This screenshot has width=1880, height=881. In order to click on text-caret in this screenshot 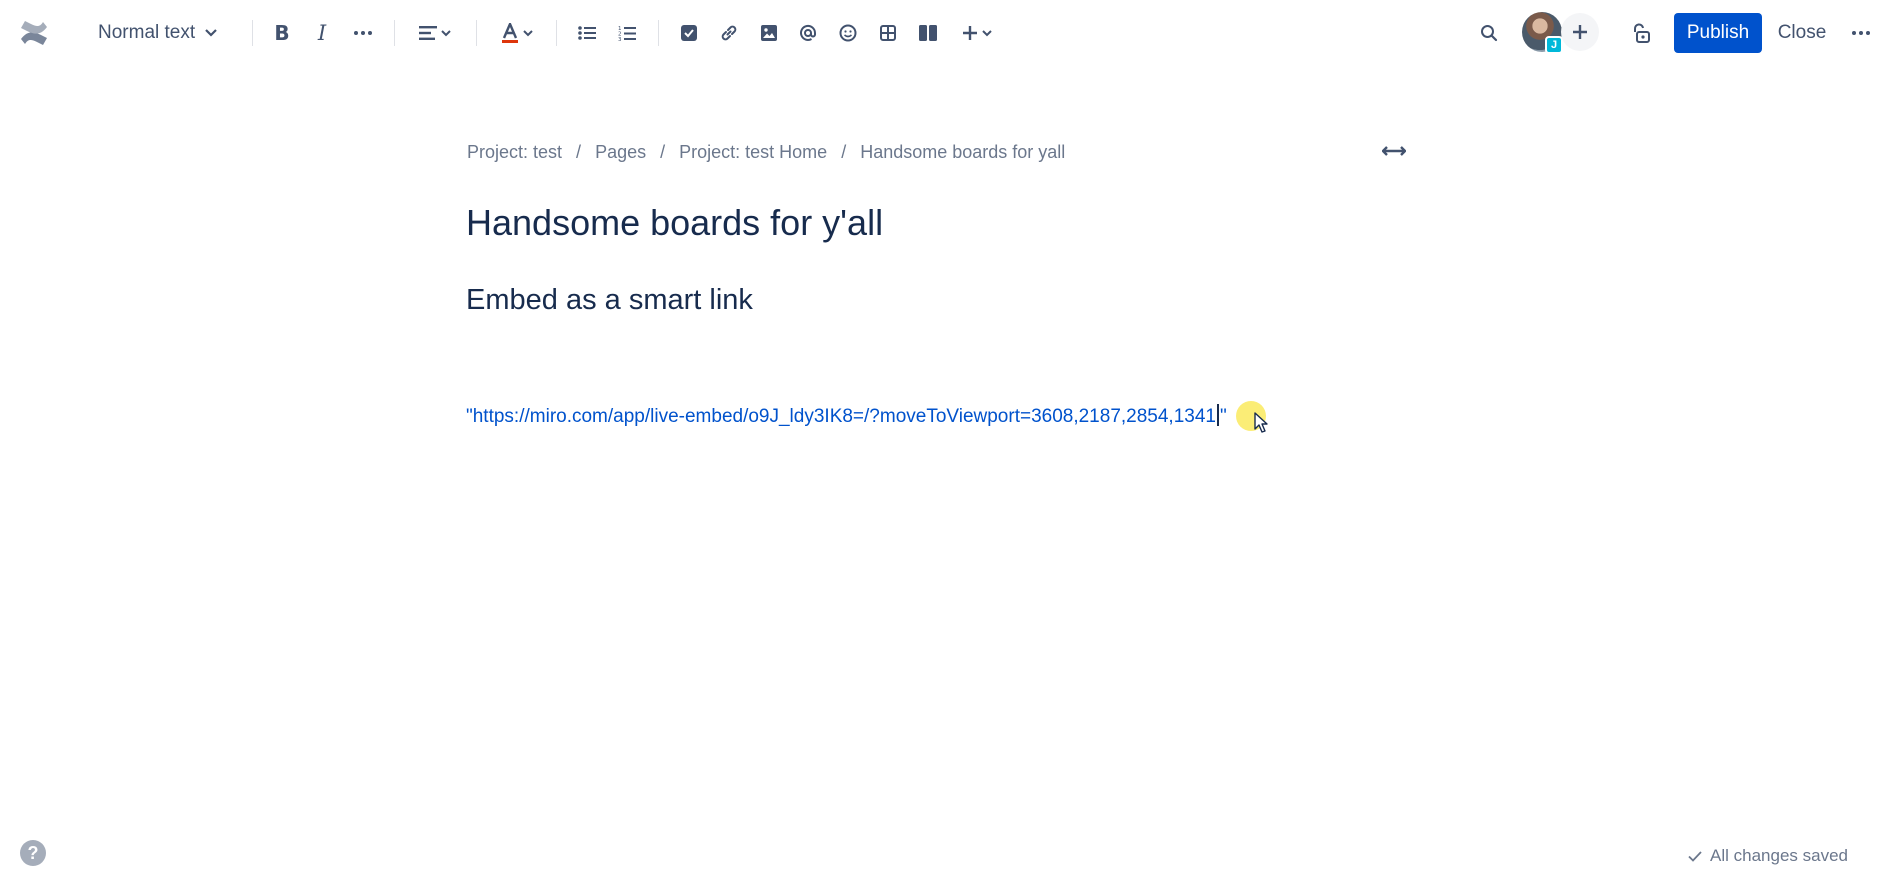, I will do `click(1217, 415)`.